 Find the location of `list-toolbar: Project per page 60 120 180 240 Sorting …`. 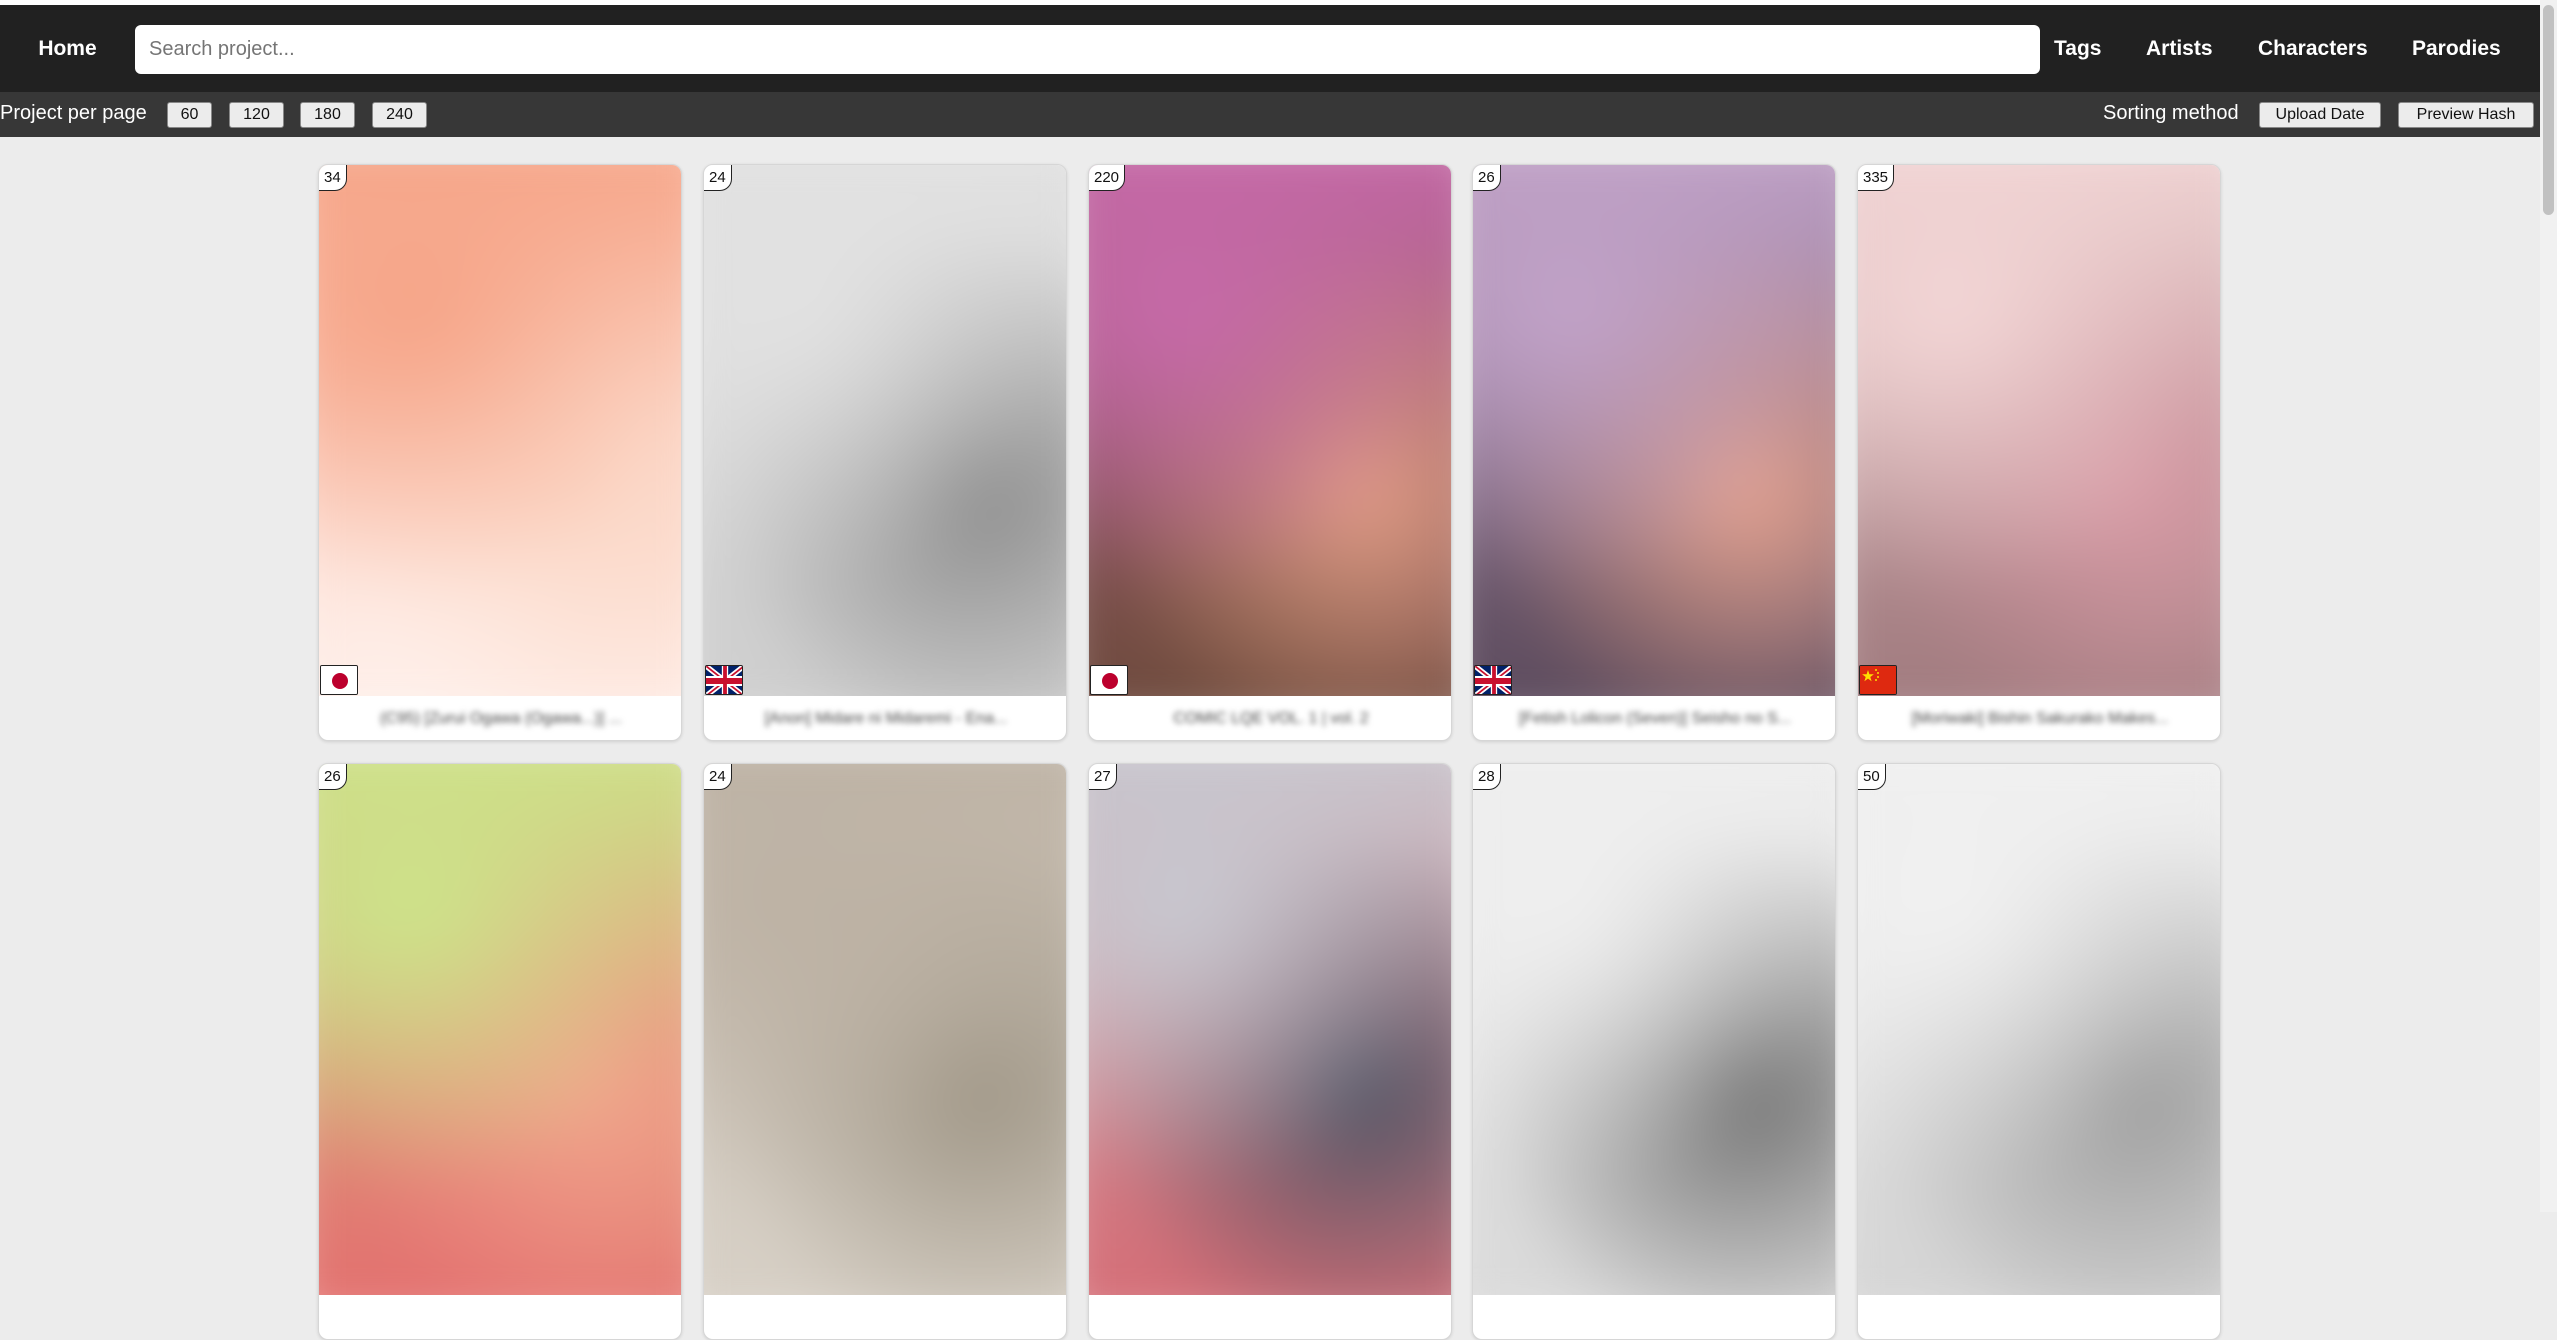

list-toolbar: Project per page 60 120 180 240 Sorting … is located at coordinates (1270, 114).